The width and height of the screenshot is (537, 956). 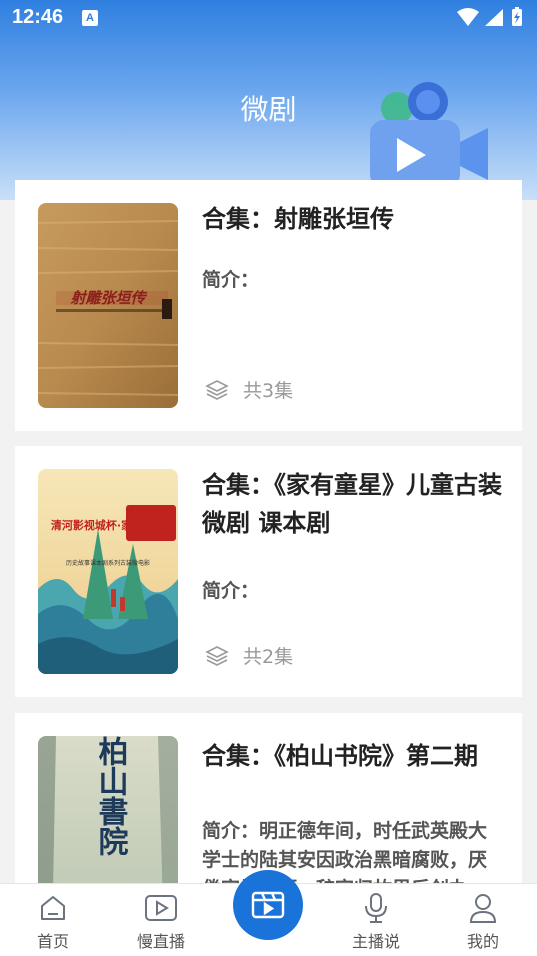 I want to click on bottom-tab-bar: 首页 慢直播 主播说 我的, so click(x=268, y=913).